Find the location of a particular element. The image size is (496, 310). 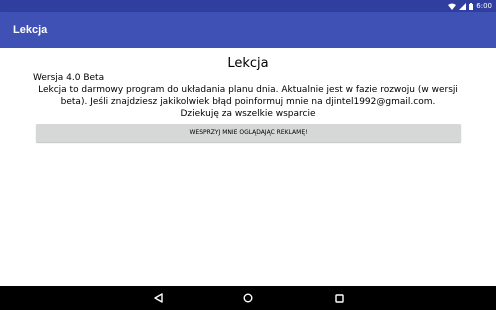

home-button is located at coordinates (248, 298).